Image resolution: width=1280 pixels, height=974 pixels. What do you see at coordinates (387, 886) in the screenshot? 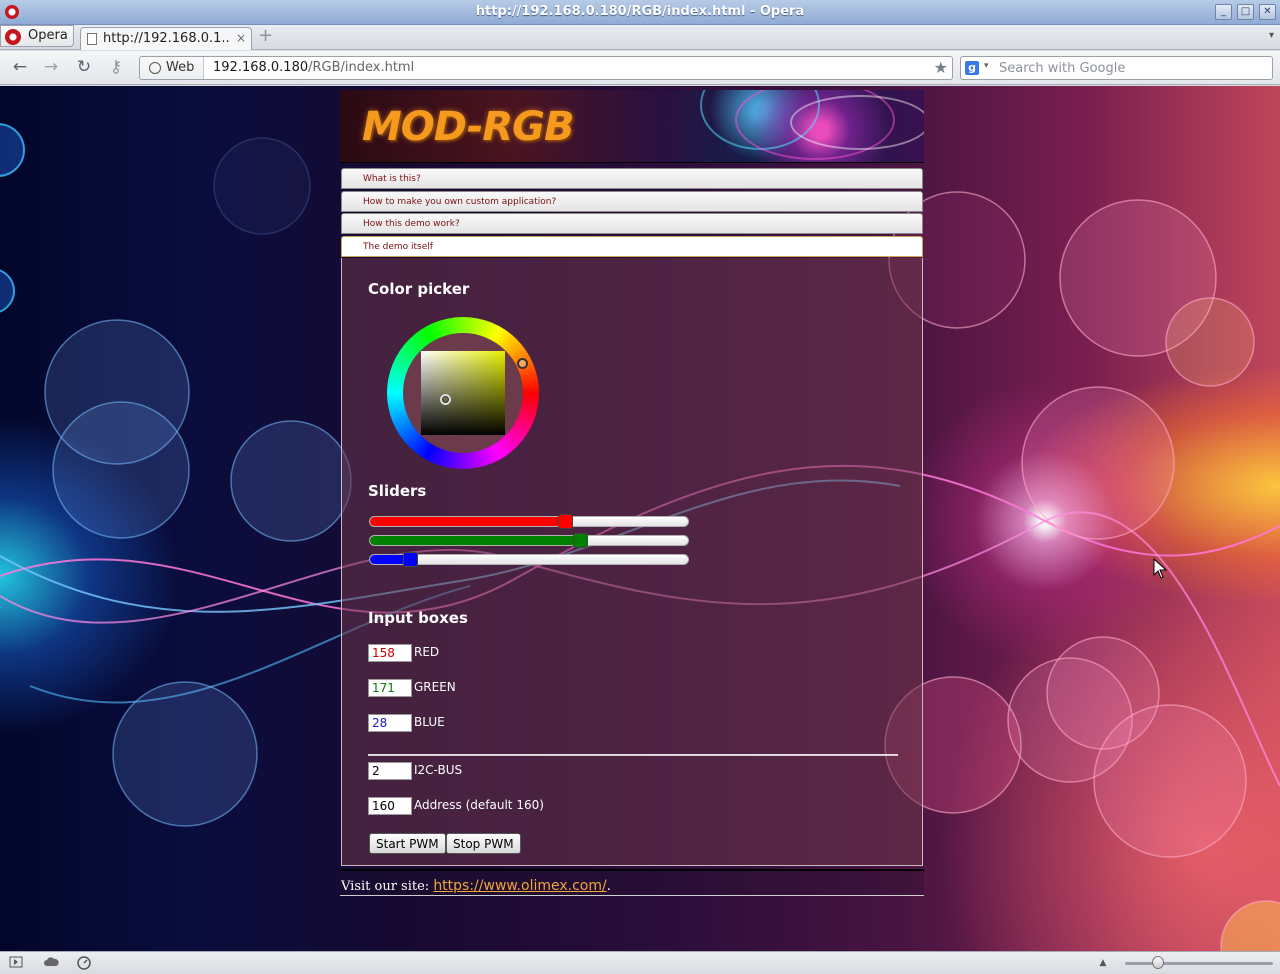
I see `footer-prefix: Visit our site:` at bounding box center [387, 886].